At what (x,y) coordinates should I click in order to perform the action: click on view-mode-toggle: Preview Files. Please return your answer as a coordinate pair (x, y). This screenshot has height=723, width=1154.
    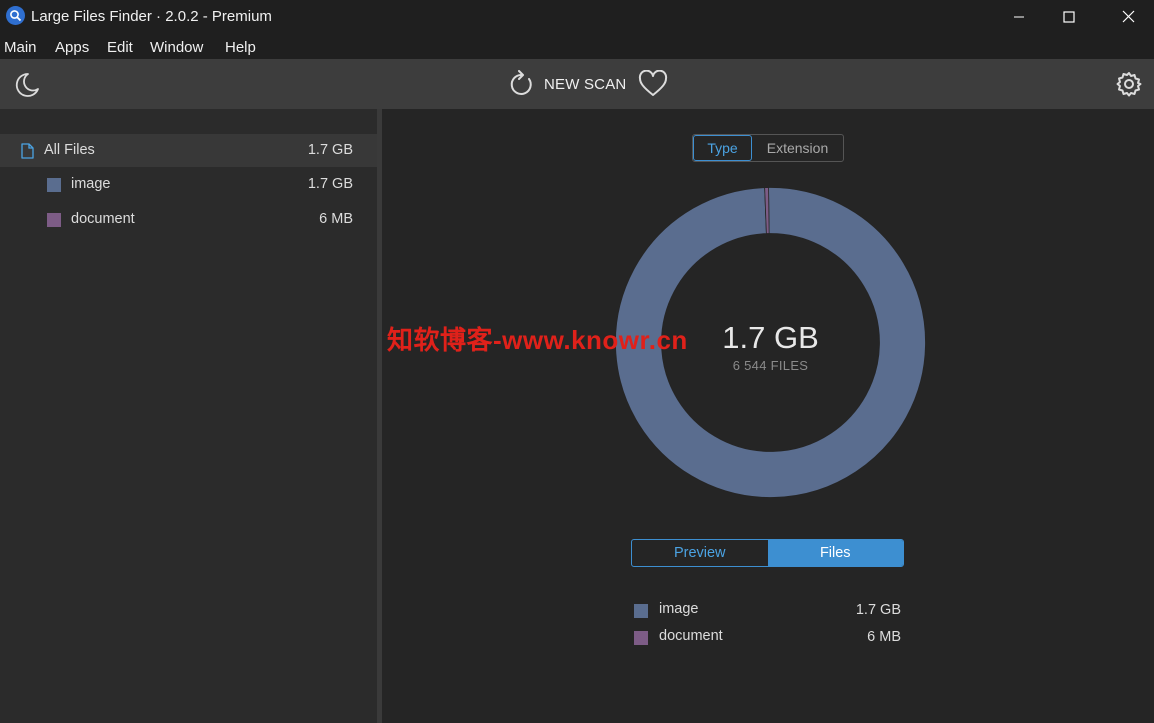
    Looking at the image, I should click on (767, 553).